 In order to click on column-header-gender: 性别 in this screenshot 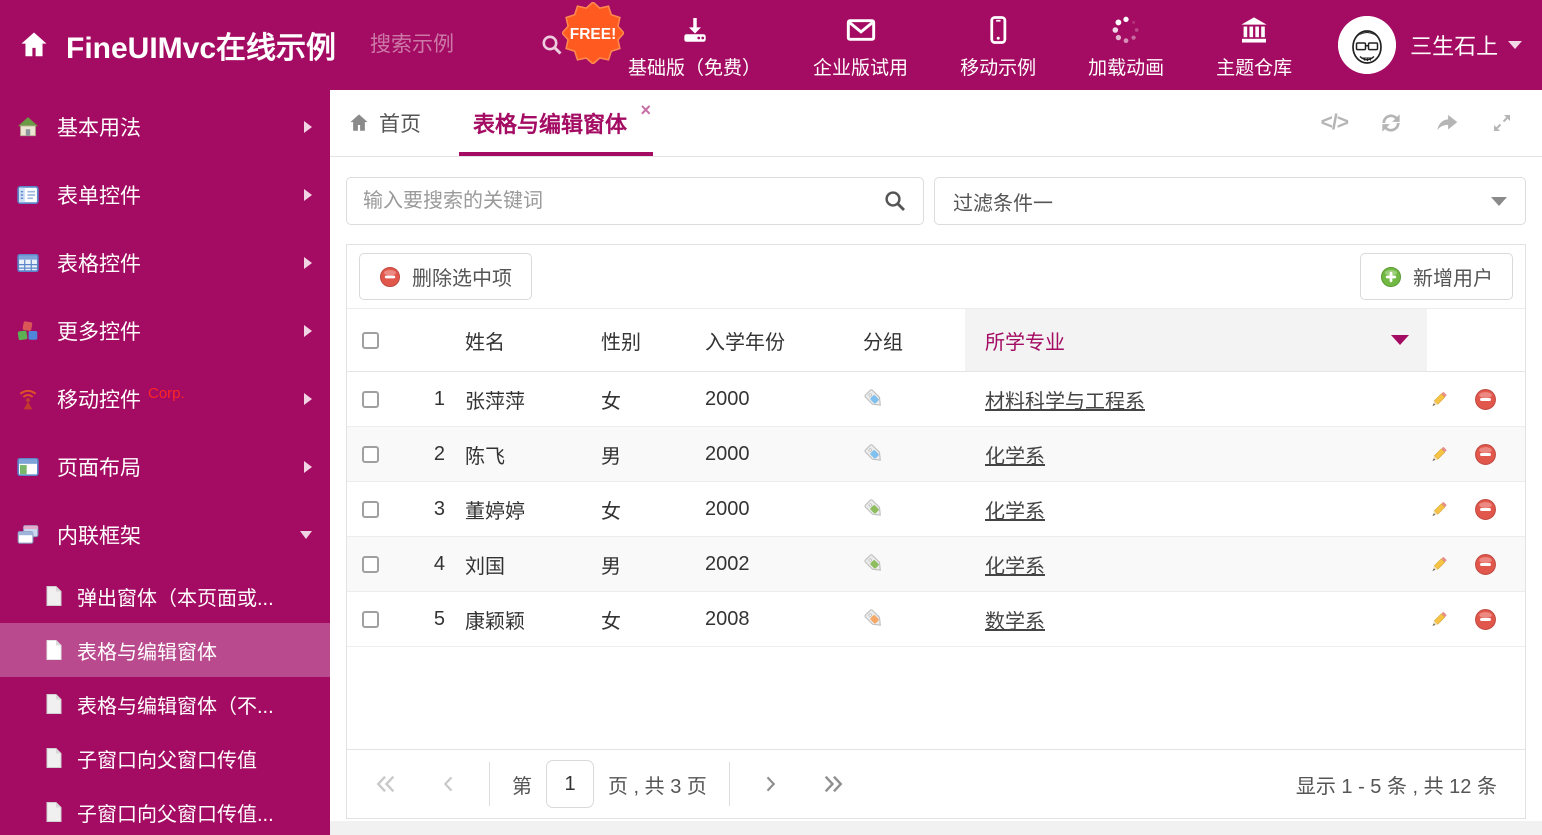, I will do `click(633, 340)`.